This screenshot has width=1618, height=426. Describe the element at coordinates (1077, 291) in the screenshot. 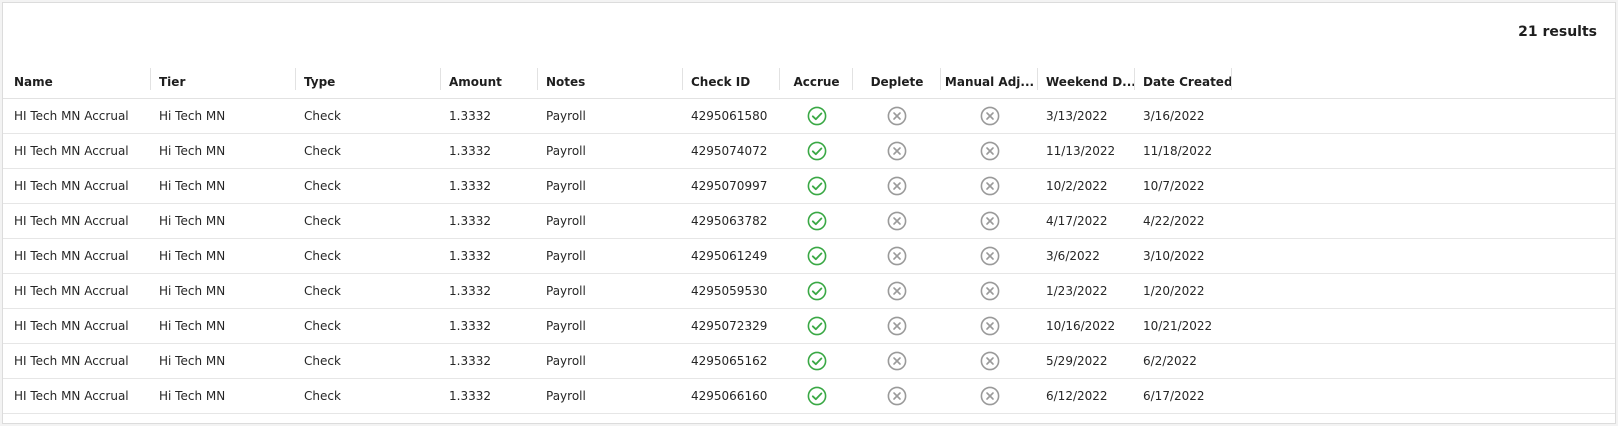

I see `cell-weekend-date: 1/23/2022` at that location.